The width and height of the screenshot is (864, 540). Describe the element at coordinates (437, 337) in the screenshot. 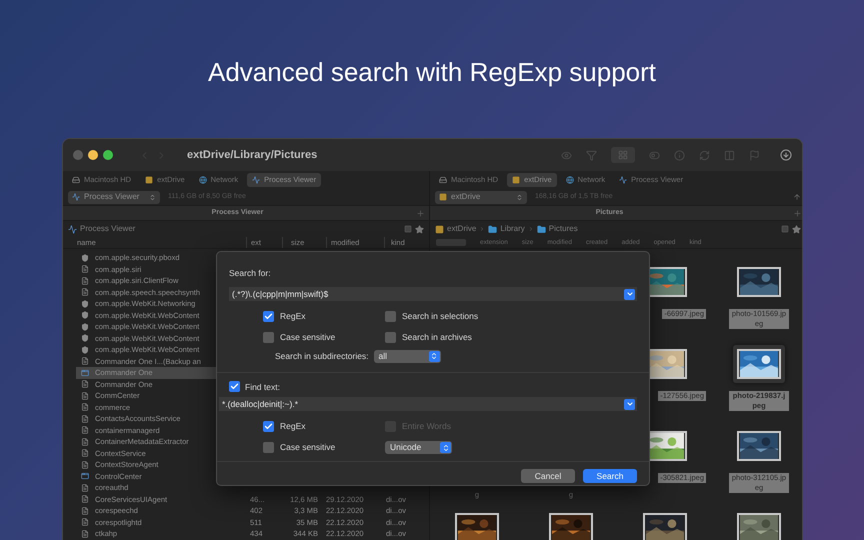

I see `option-label: Search in archives` at that location.